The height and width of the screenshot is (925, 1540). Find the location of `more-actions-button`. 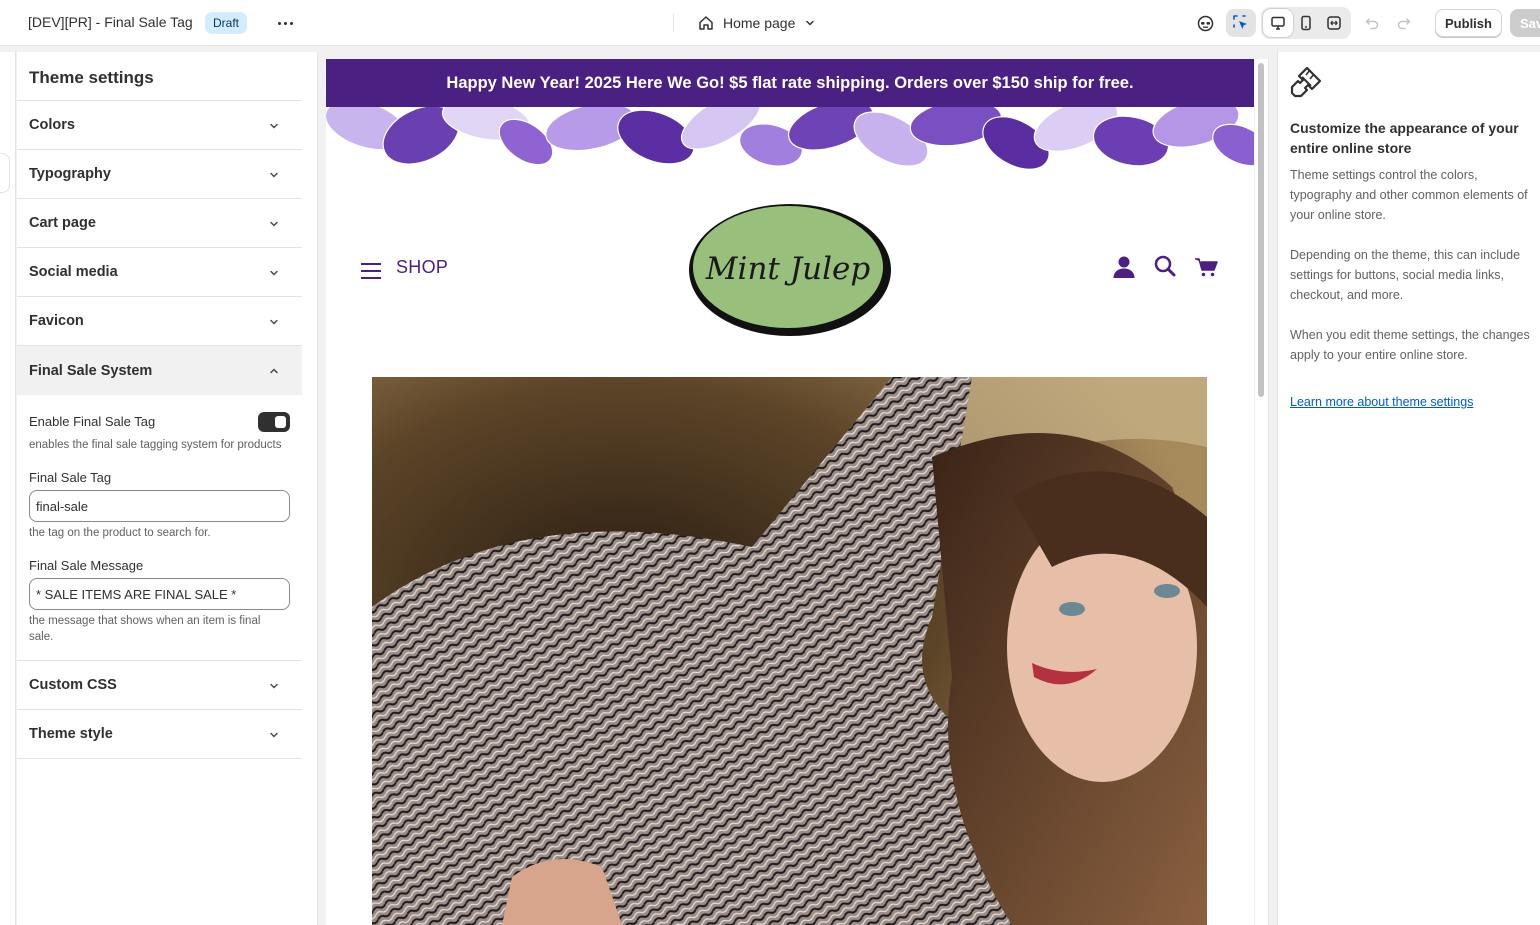

more-actions-button is located at coordinates (285, 23).